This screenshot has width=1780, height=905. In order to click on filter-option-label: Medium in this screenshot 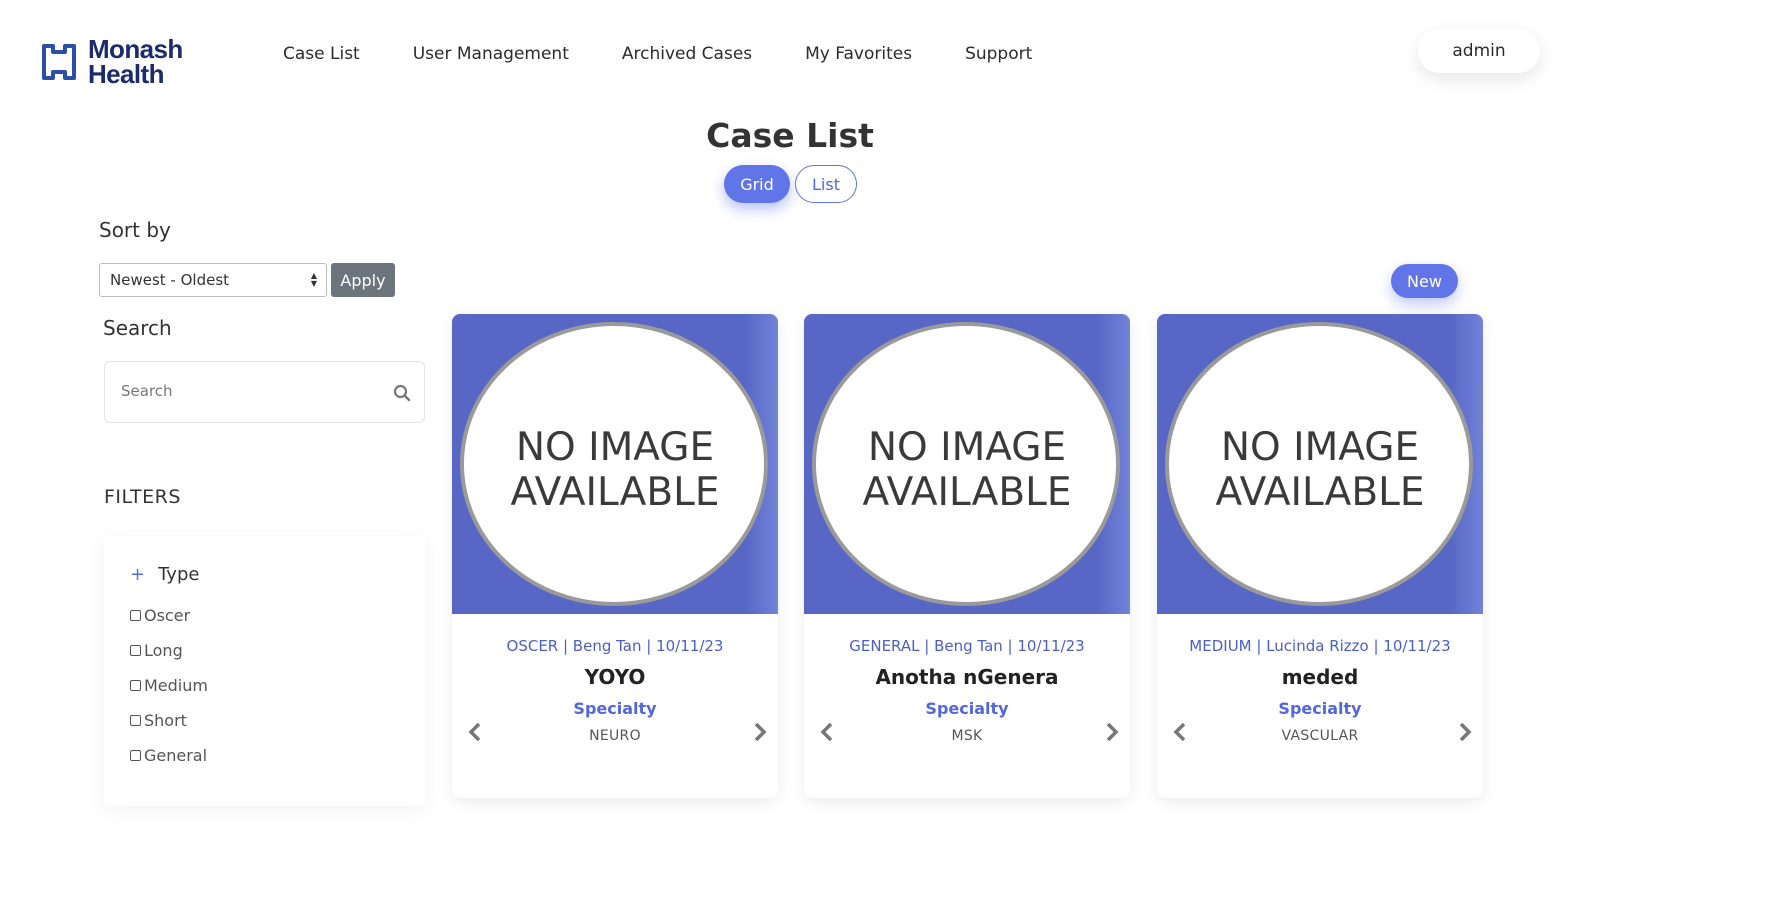, I will do `click(176, 685)`.